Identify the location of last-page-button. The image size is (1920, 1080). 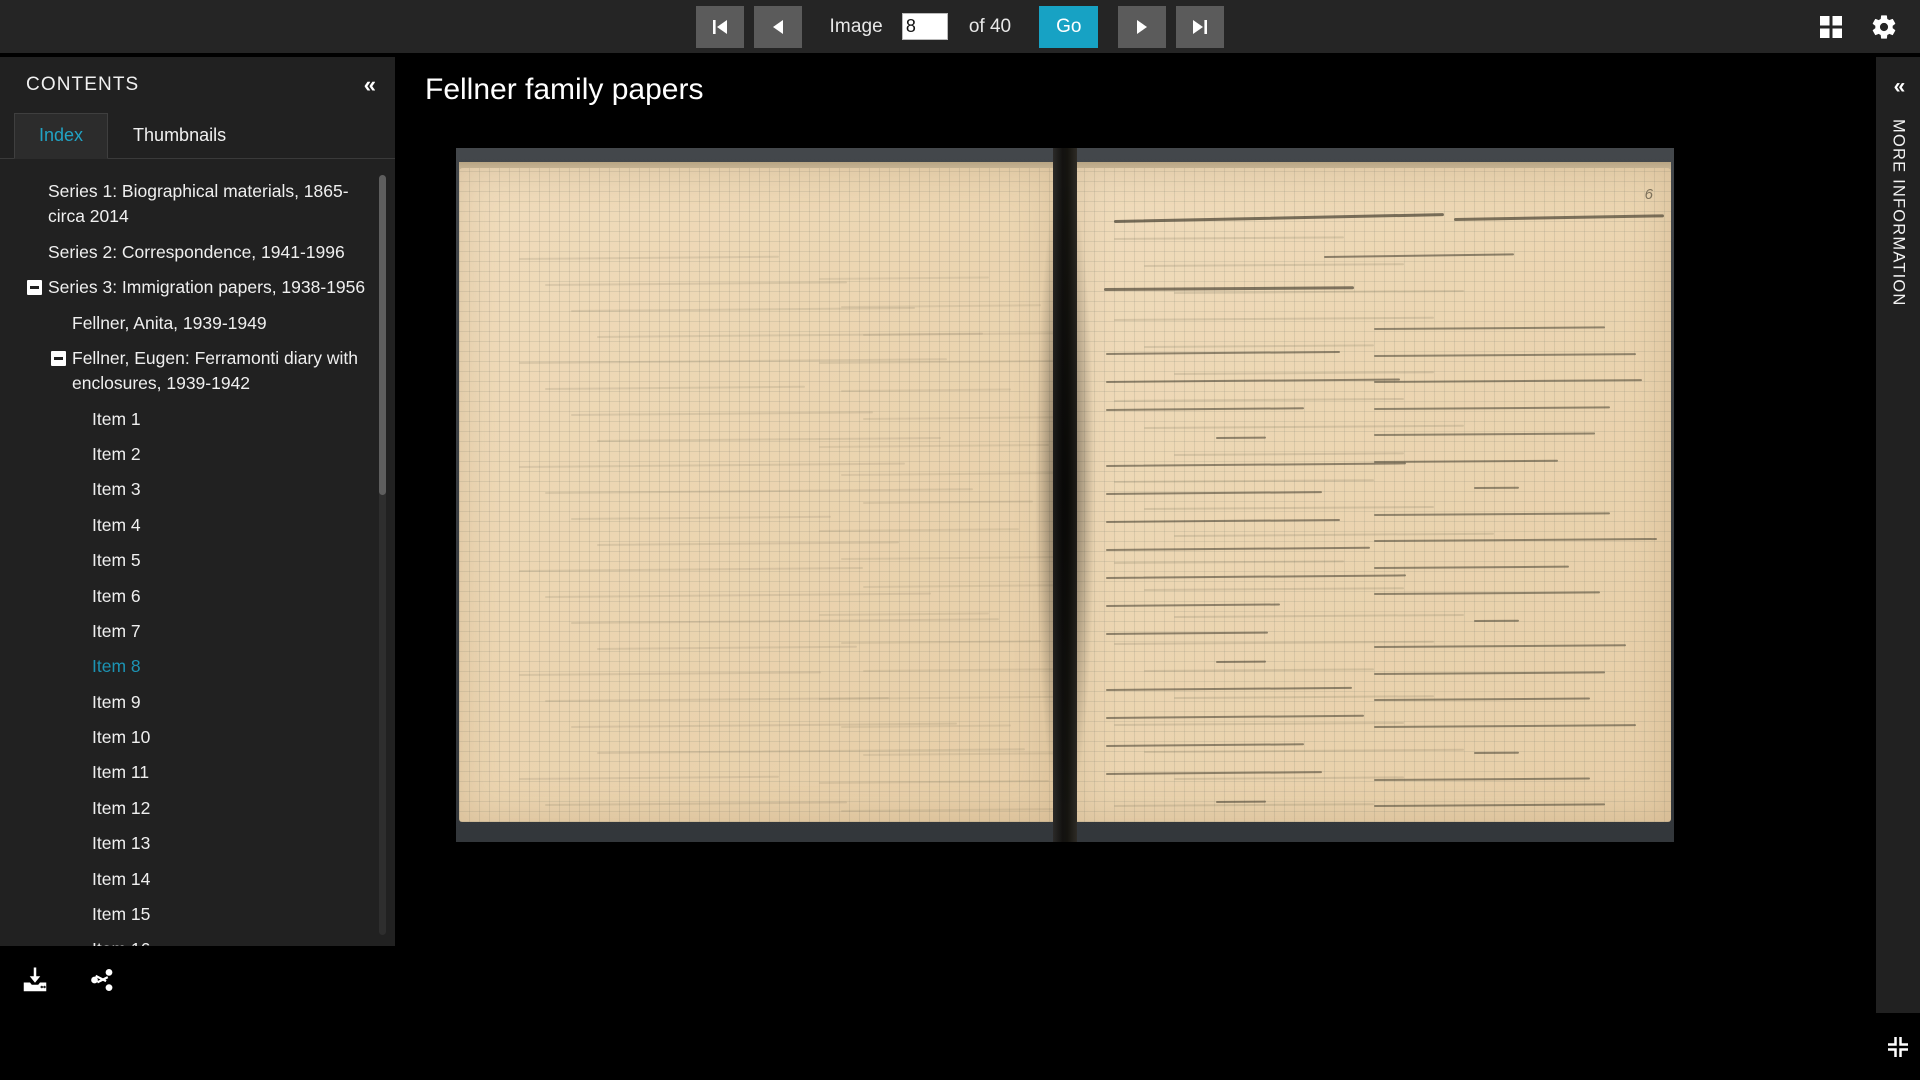
(1200, 26).